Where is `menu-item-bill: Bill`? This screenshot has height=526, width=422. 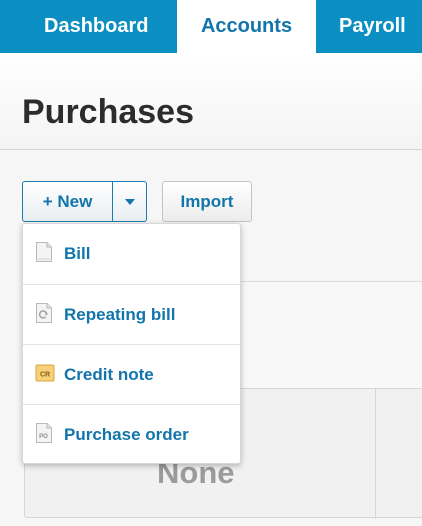 menu-item-bill: Bill is located at coordinates (131, 254).